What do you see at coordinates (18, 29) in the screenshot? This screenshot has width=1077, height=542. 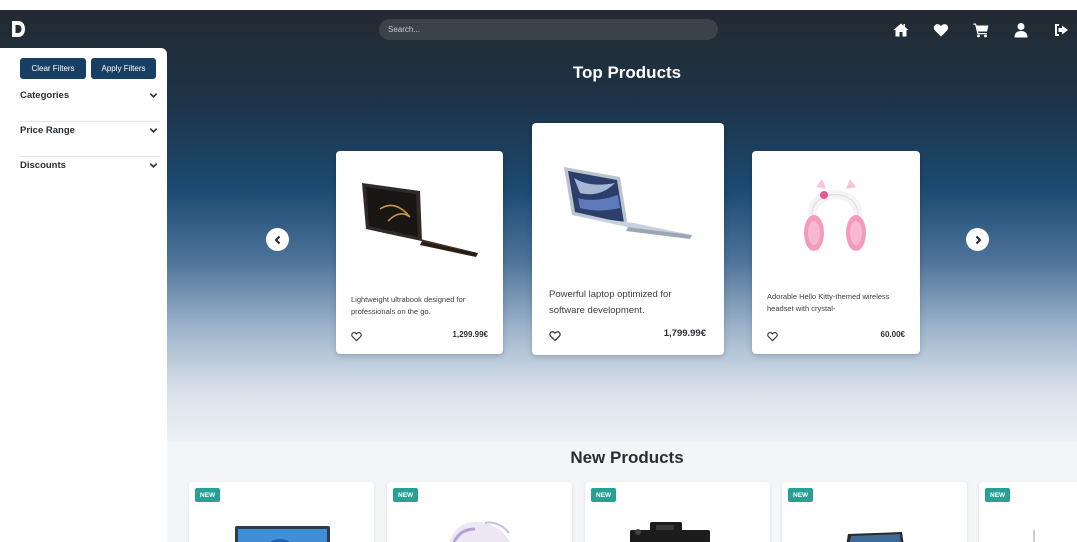 I see `logo-icon` at bounding box center [18, 29].